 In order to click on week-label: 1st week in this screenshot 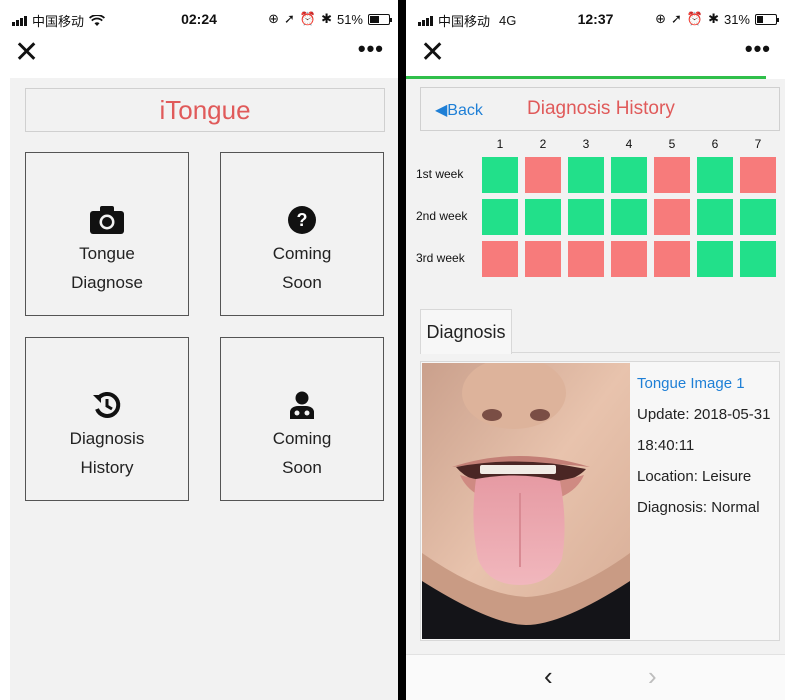, I will do `click(440, 174)`.